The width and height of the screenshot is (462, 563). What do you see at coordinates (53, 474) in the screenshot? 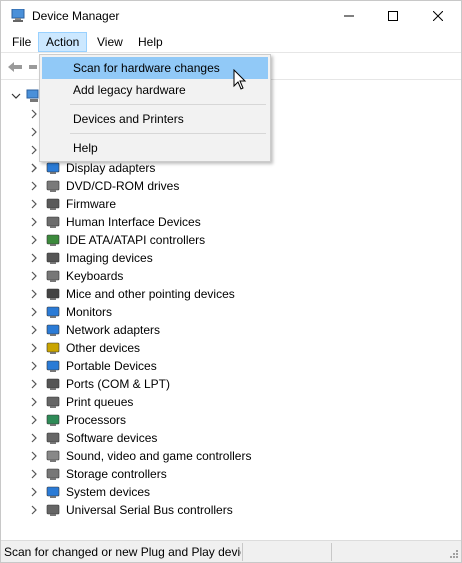
I see `storage-icon` at bounding box center [53, 474].